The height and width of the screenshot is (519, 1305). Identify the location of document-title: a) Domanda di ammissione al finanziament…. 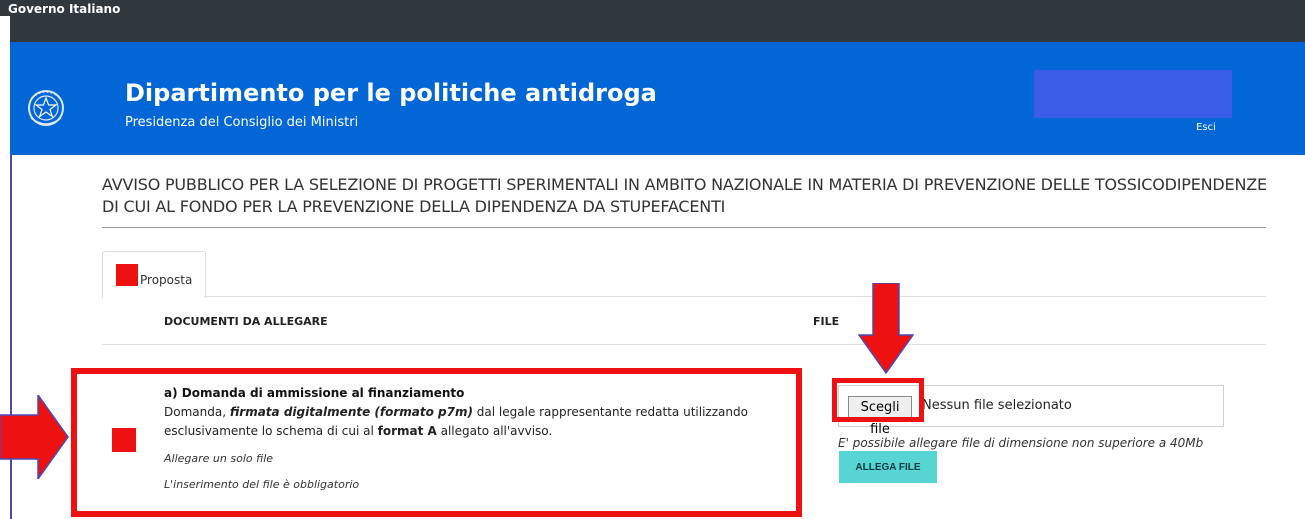
(314, 393).